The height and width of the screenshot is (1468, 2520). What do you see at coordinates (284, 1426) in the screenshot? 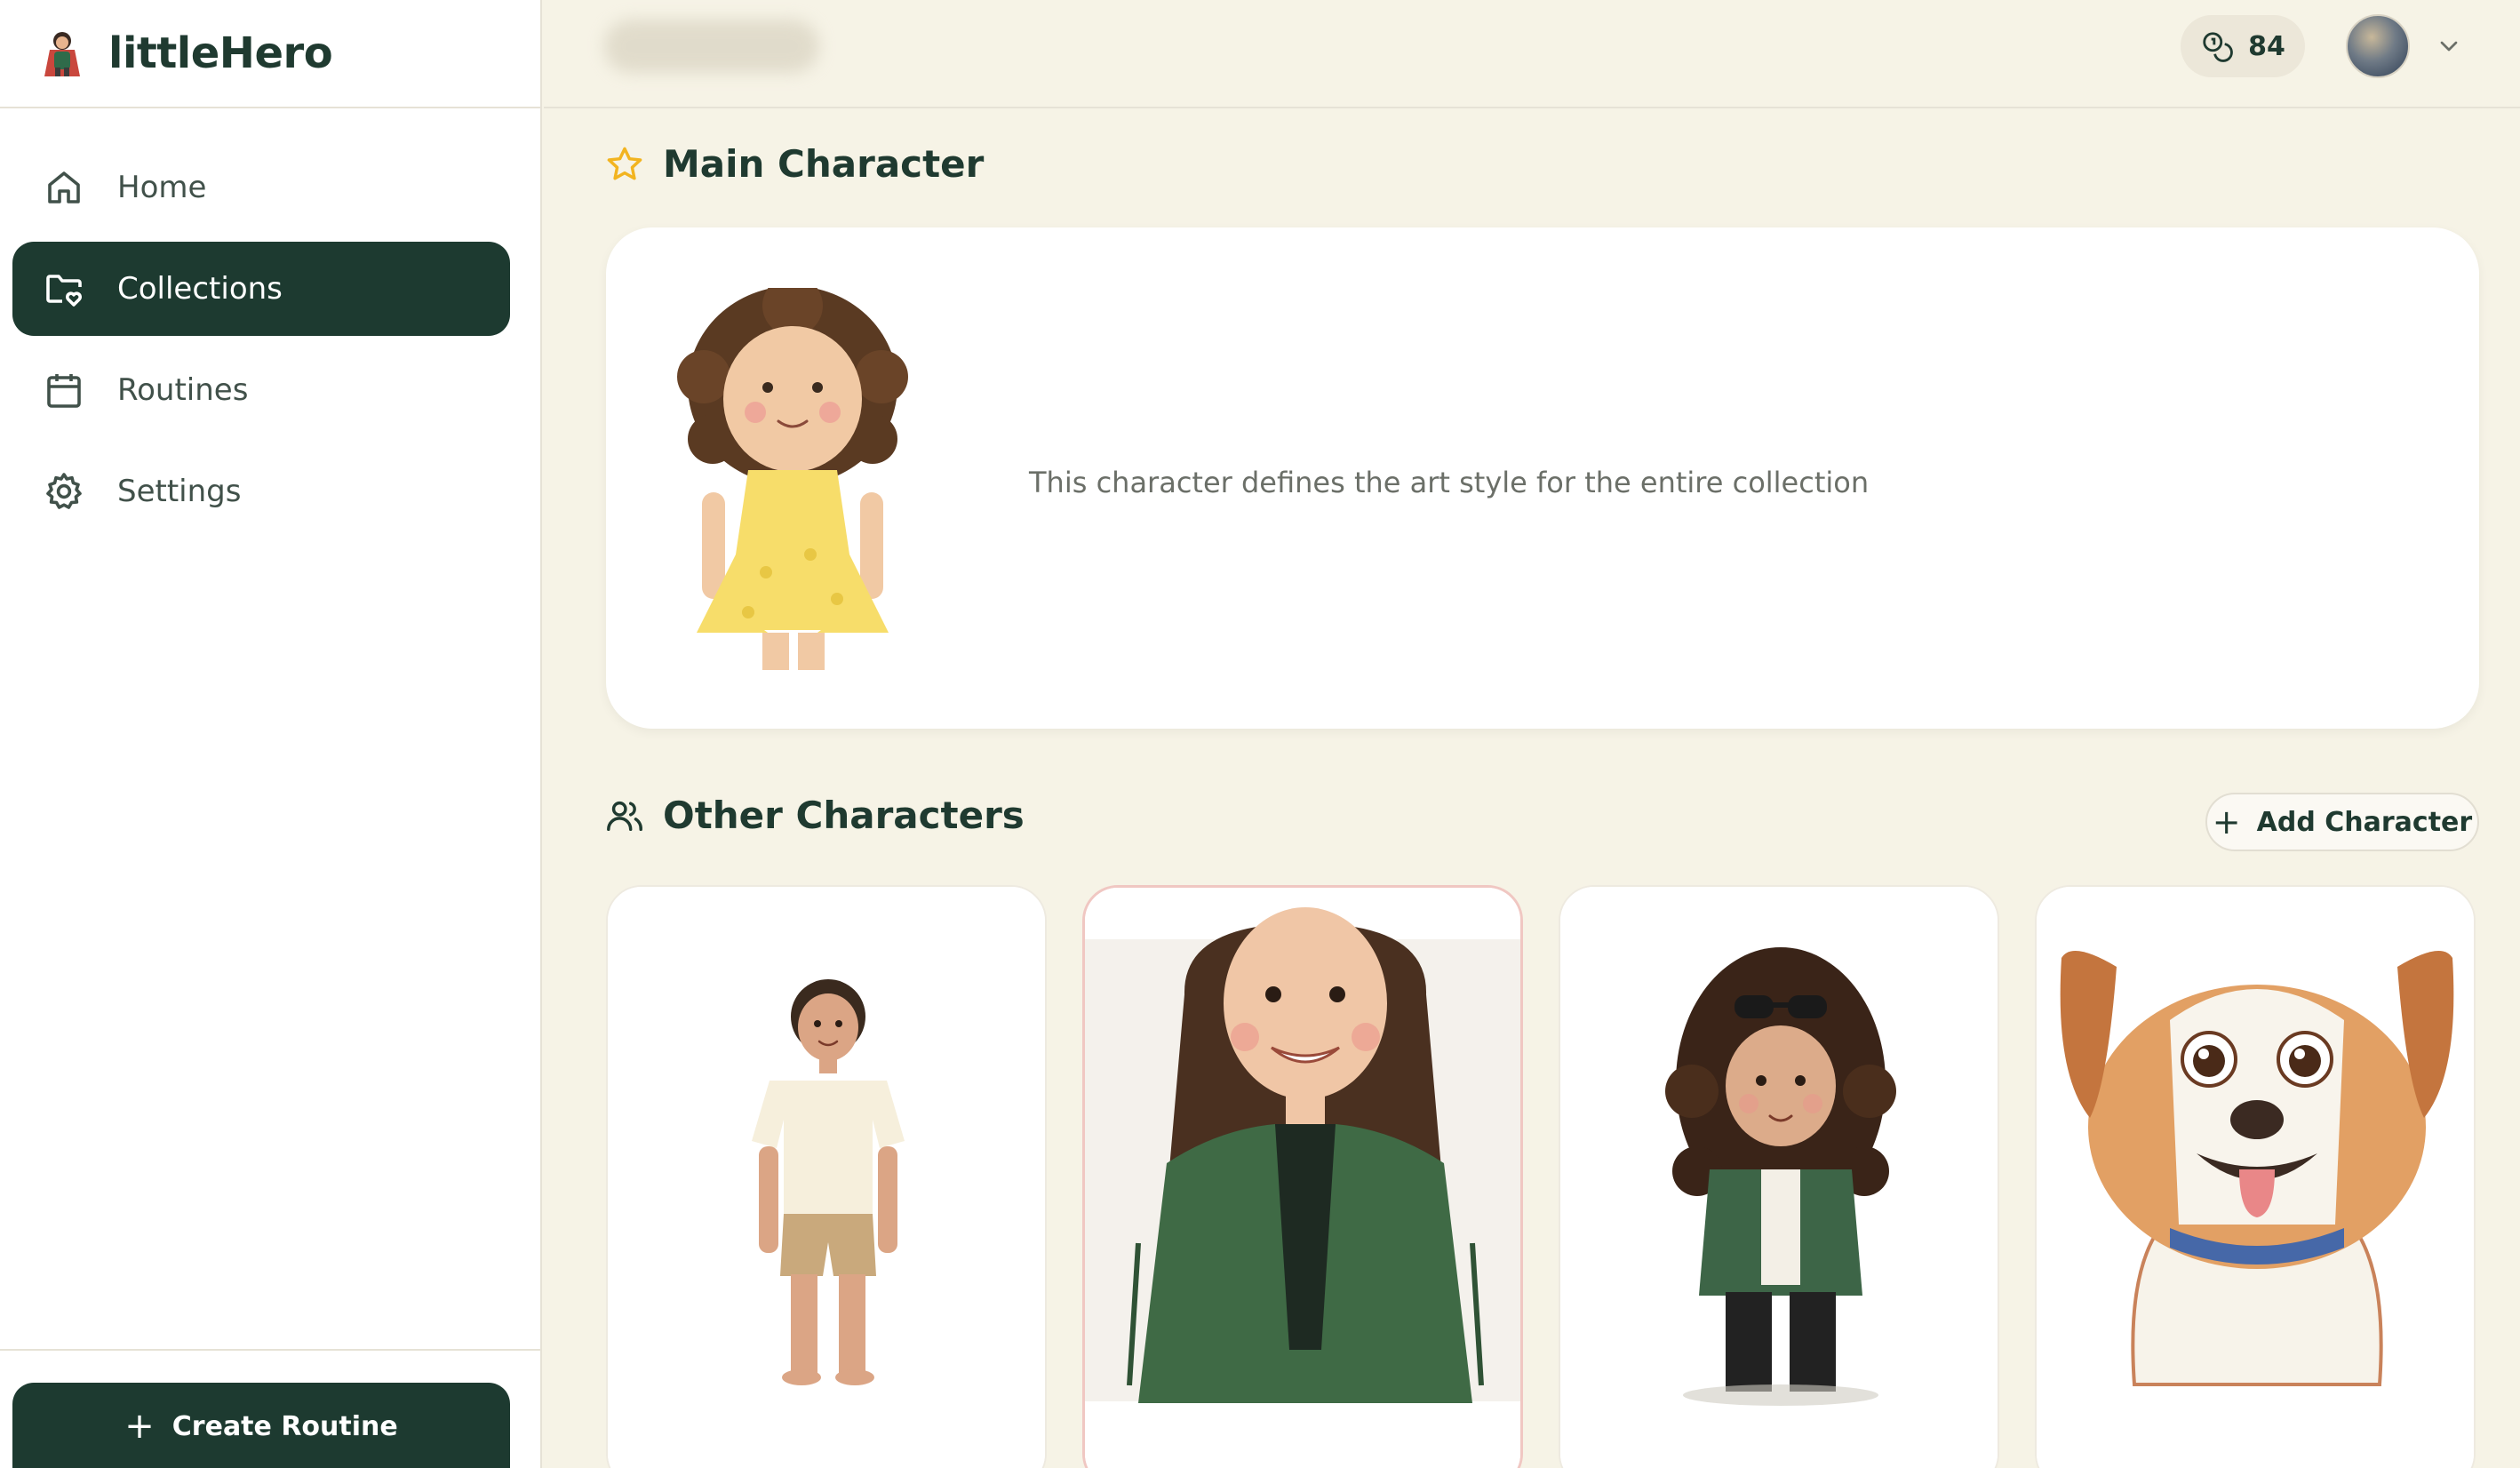
I see `create-routine-label: Create Routine` at bounding box center [284, 1426].